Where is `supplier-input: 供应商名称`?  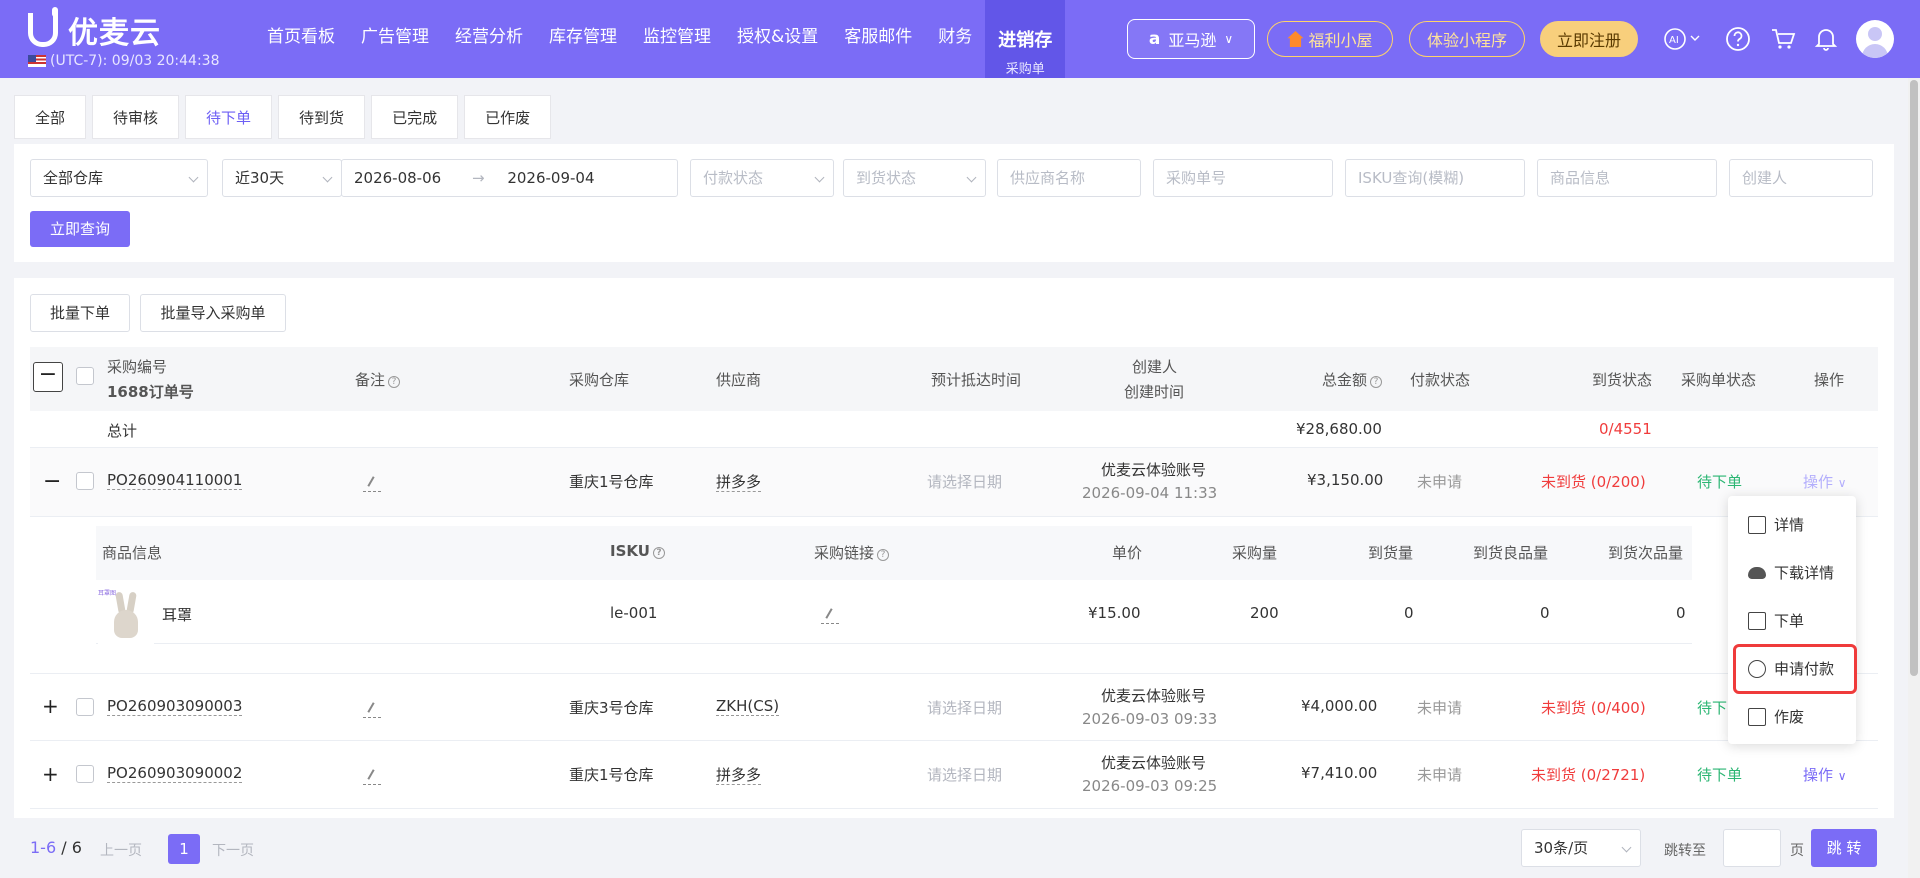 supplier-input: 供应商名称 is located at coordinates (1069, 178).